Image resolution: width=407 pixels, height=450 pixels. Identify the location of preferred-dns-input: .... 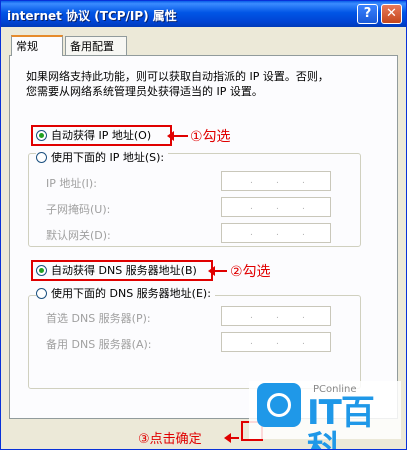
(276, 316).